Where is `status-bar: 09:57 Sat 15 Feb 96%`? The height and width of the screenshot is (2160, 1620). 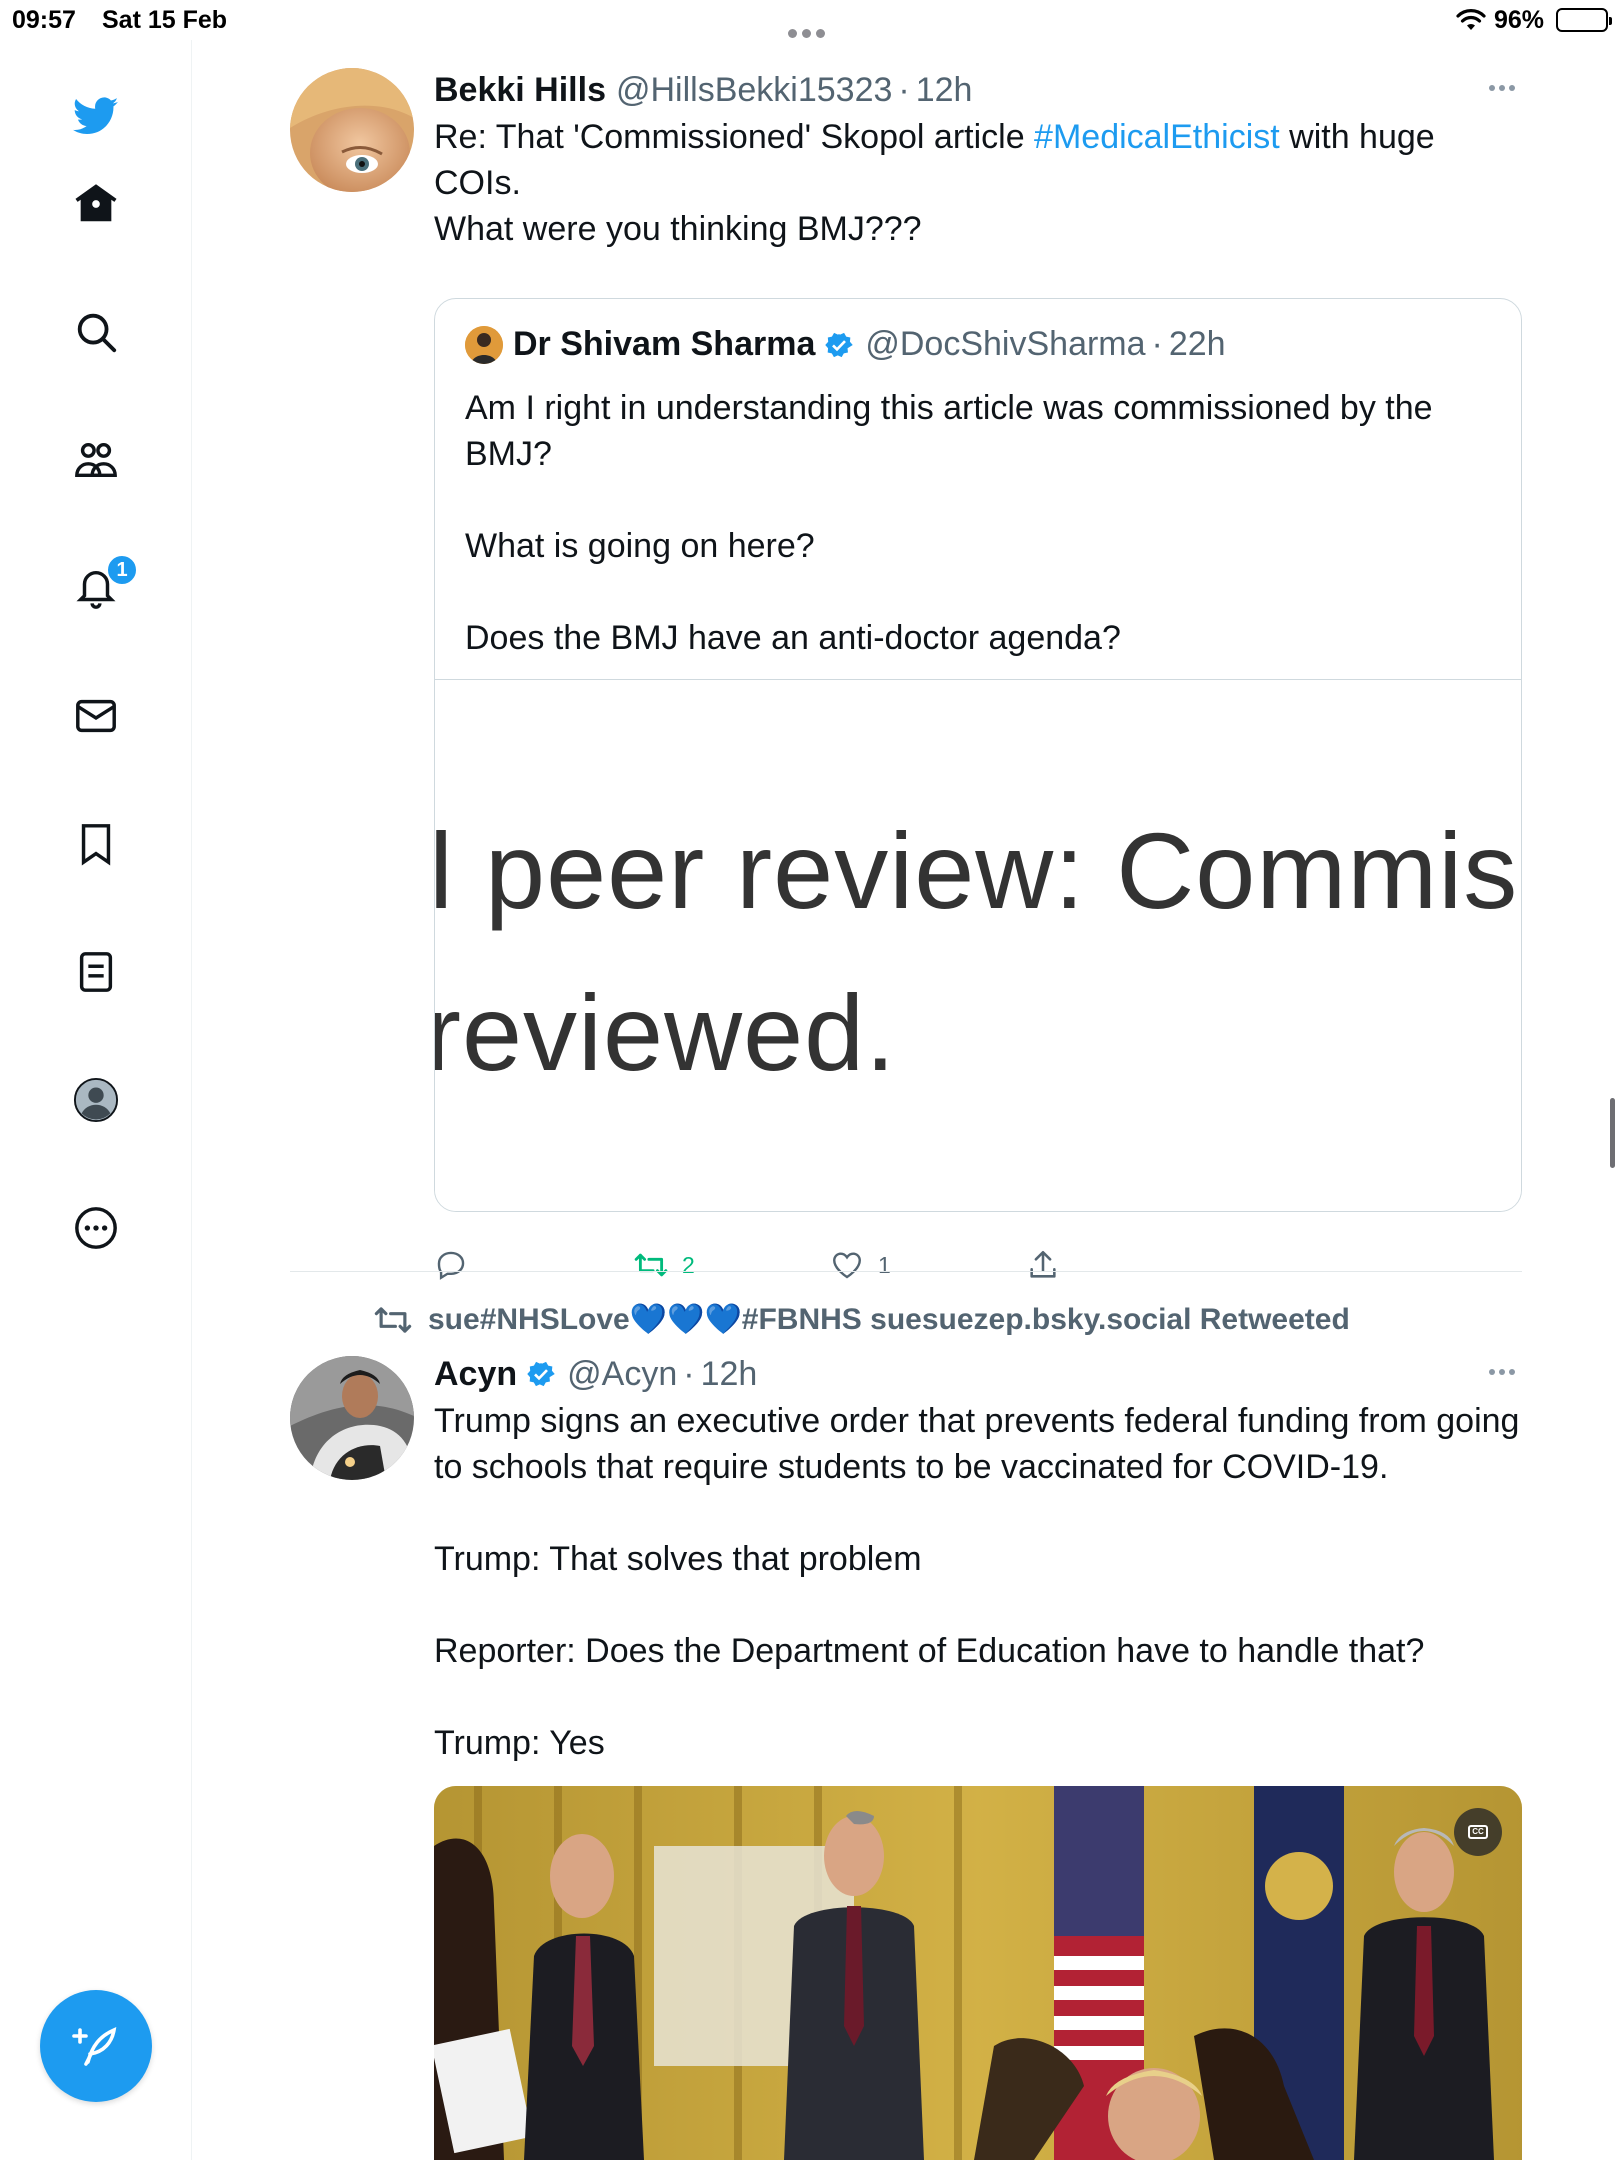 status-bar: 09:57 Sat 15 Feb 96% is located at coordinates (810, 20).